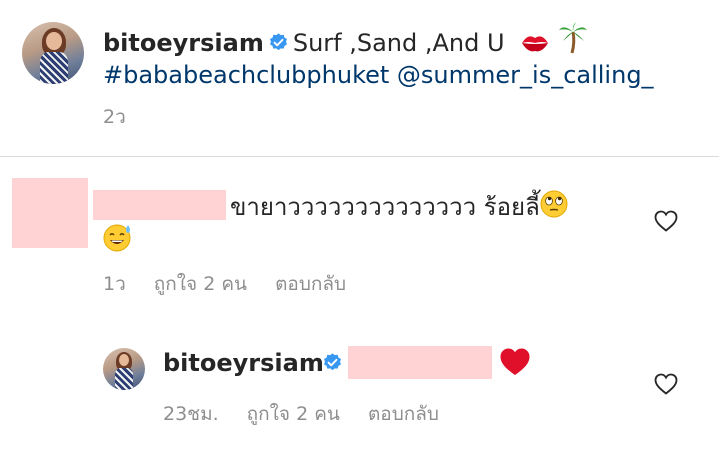 This screenshot has height=470, width=719. Describe the element at coordinates (243, 363) in the screenshot. I see `reply-username: bitoeyrsiam` at that location.